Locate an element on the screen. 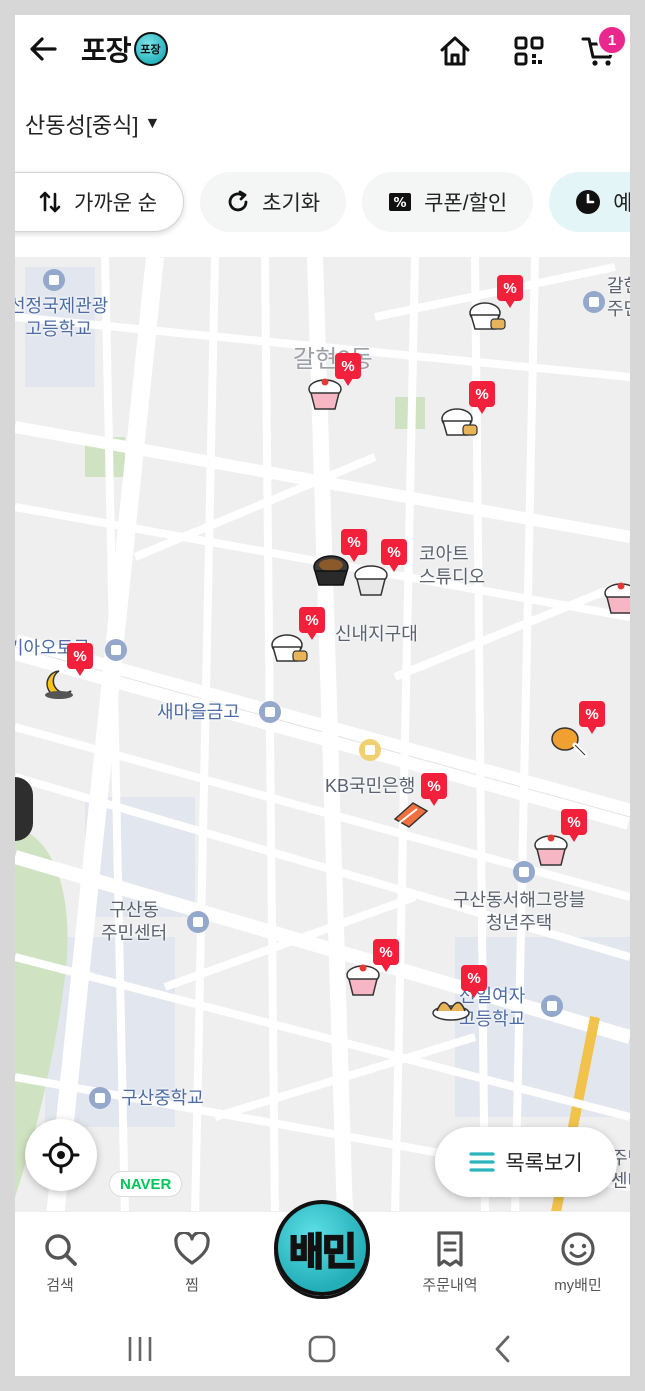 The image size is (645, 1391). dumpling-icon is located at coordinates (451, 1011).